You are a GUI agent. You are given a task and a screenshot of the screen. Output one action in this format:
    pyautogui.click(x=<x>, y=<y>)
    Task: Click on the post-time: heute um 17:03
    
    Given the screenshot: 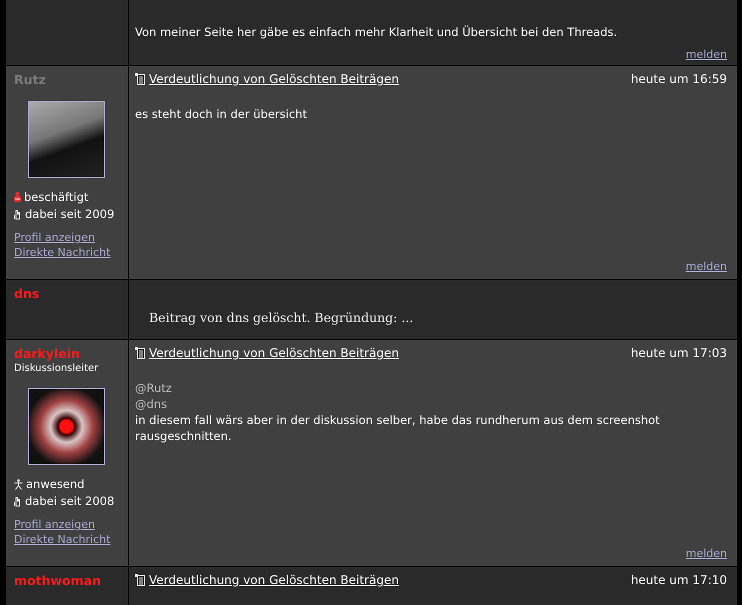 What is the action you would take?
    pyautogui.click(x=678, y=353)
    